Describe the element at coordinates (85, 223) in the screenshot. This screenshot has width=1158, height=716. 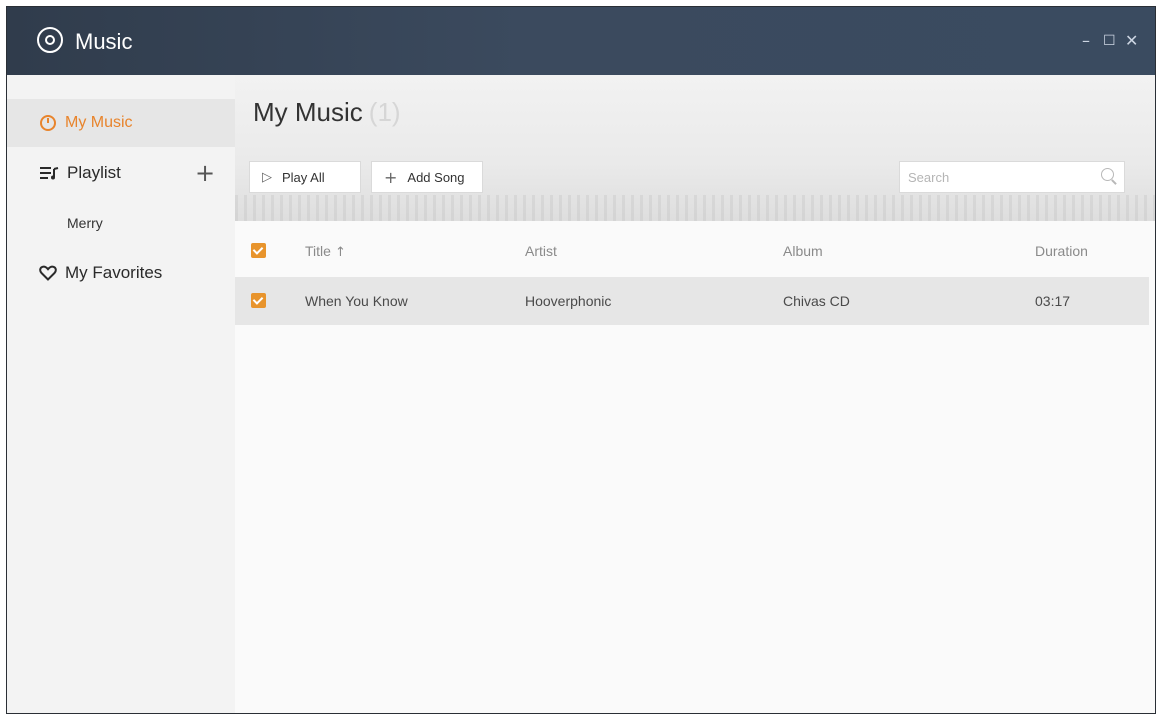
I see `playlist-item-merry: Merry` at that location.